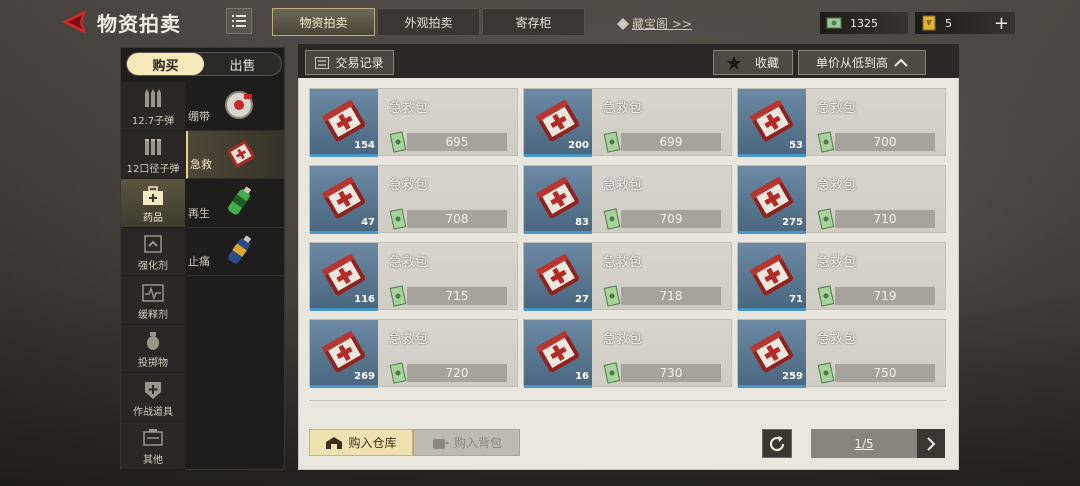  What do you see at coordinates (558, 277) in the screenshot?
I see `item-image: 27` at bounding box center [558, 277].